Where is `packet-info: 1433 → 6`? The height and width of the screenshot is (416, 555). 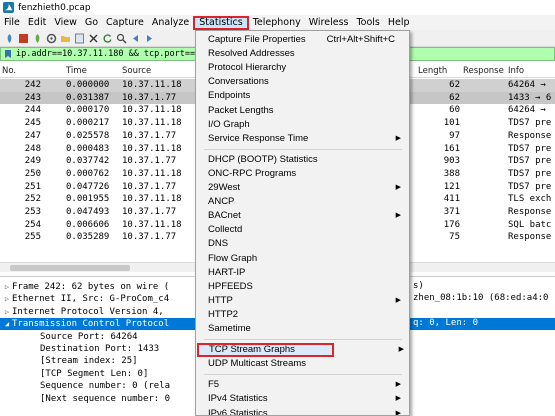
packet-info: 1433 → 6 is located at coordinates (530, 97).